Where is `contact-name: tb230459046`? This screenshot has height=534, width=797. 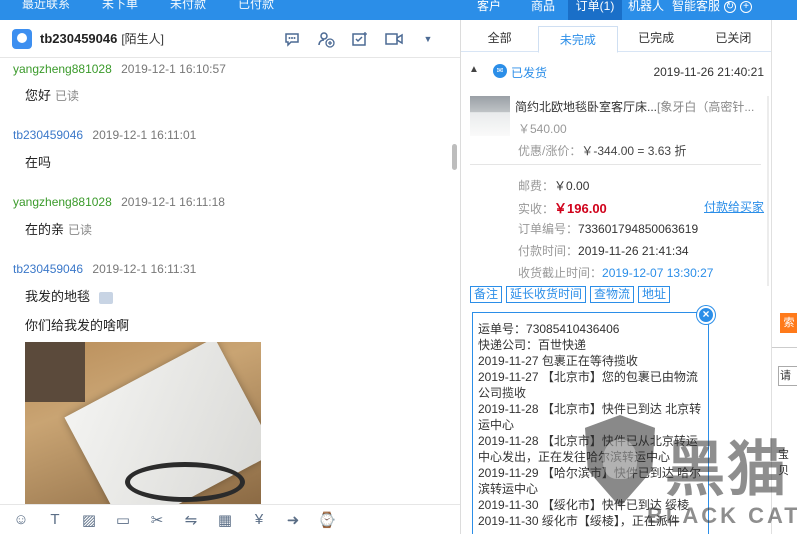 contact-name: tb230459046 is located at coordinates (78, 38).